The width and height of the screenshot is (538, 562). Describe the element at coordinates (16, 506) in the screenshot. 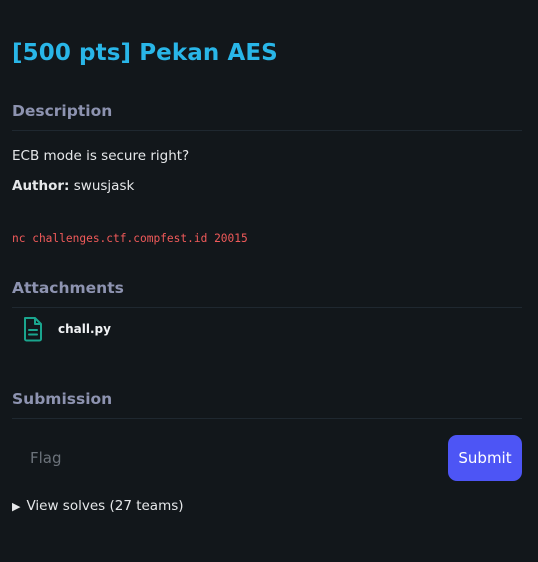

I see `triangle-right-icon: ▶` at that location.